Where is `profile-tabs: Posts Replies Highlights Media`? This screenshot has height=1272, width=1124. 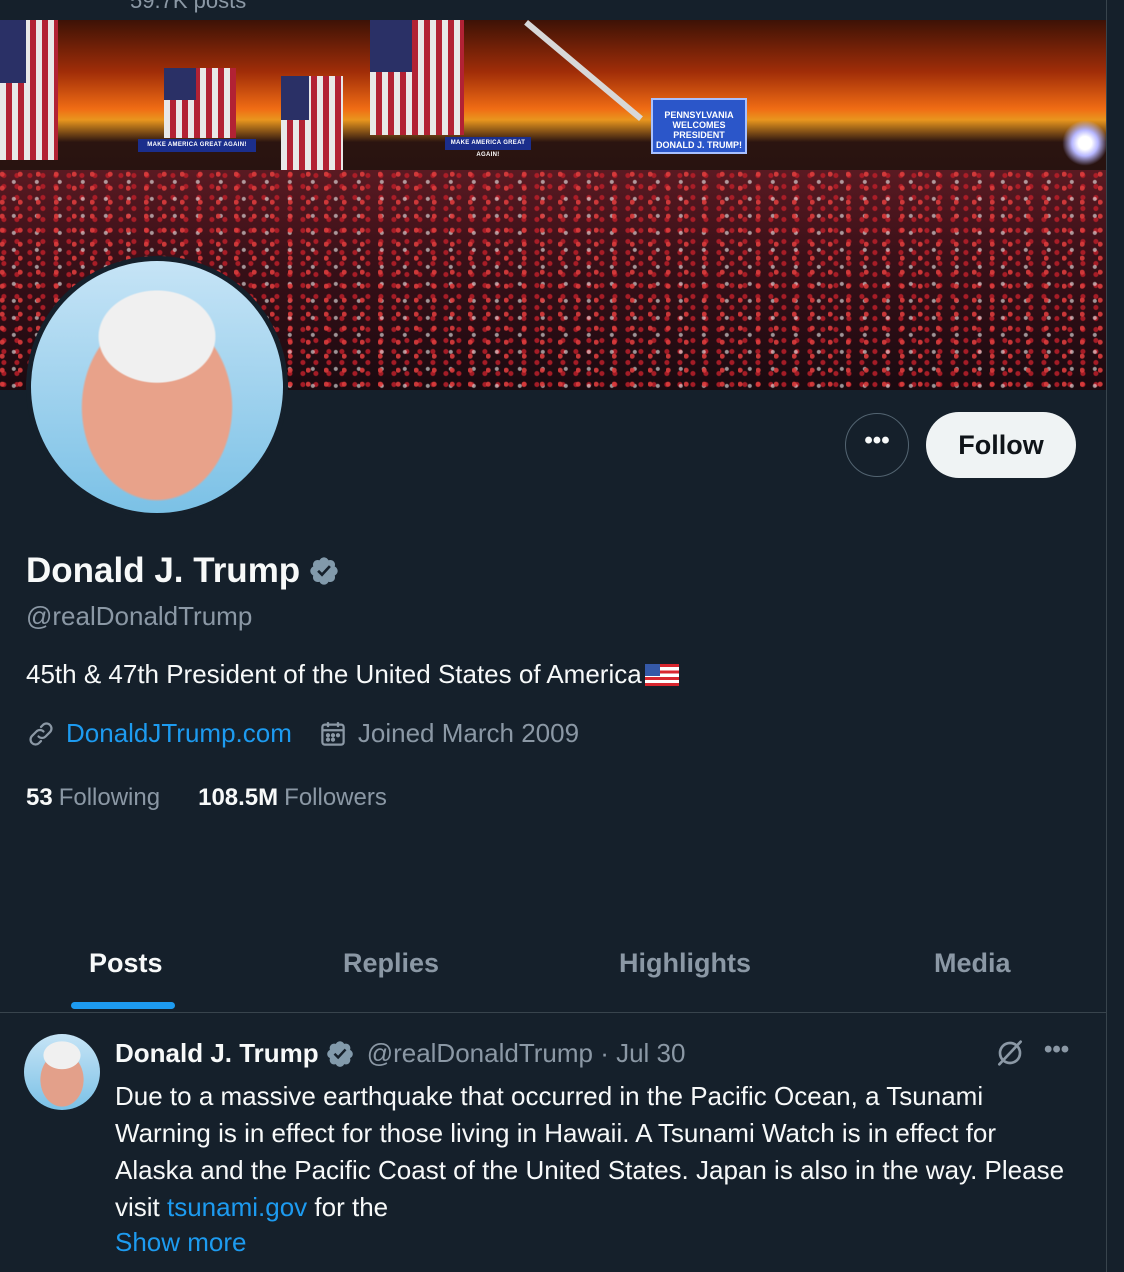 profile-tabs: Posts Replies Highlights Media is located at coordinates (553, 966).